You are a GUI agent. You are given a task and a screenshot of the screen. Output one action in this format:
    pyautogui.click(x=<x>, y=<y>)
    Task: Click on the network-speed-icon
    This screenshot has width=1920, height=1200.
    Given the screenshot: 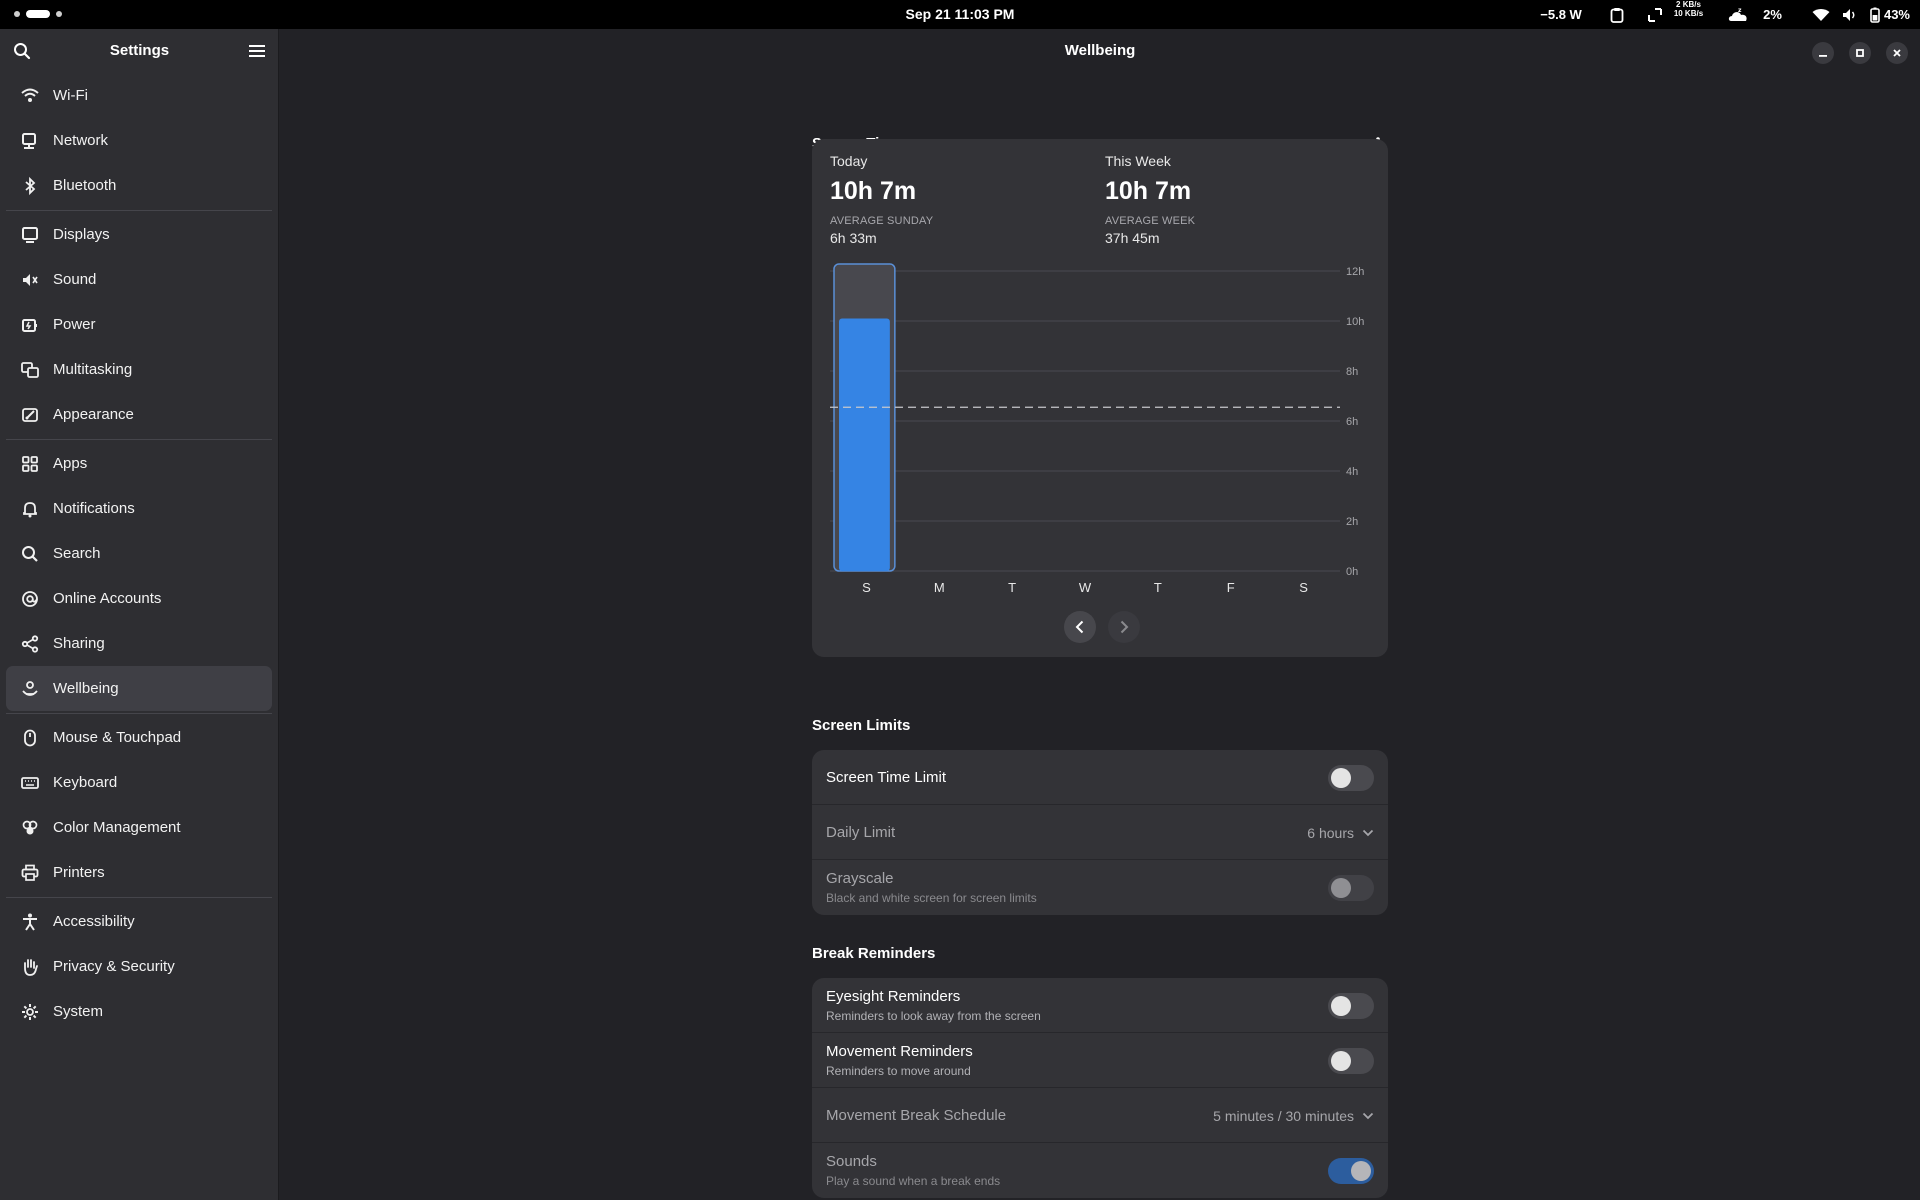 What is the action you would take?
    pyautogui.click(x=1655, y=14)
    